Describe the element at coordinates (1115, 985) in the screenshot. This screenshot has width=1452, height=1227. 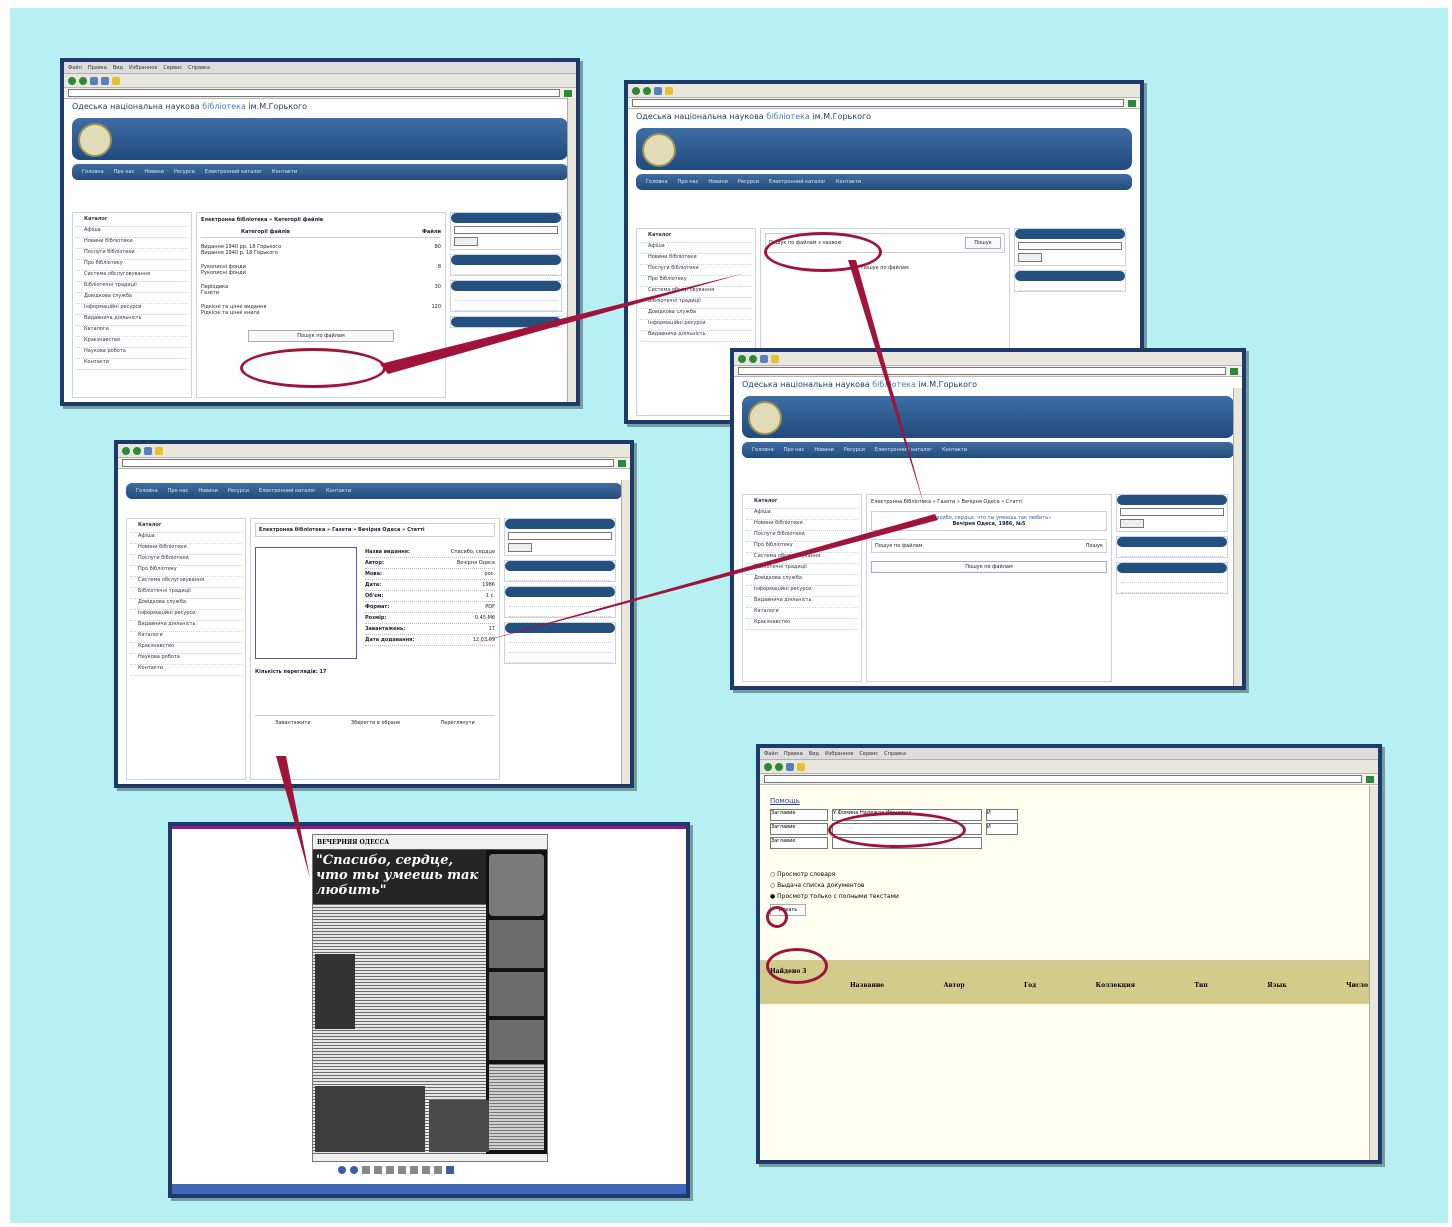
I see `col-header: Коллекция` at that location.